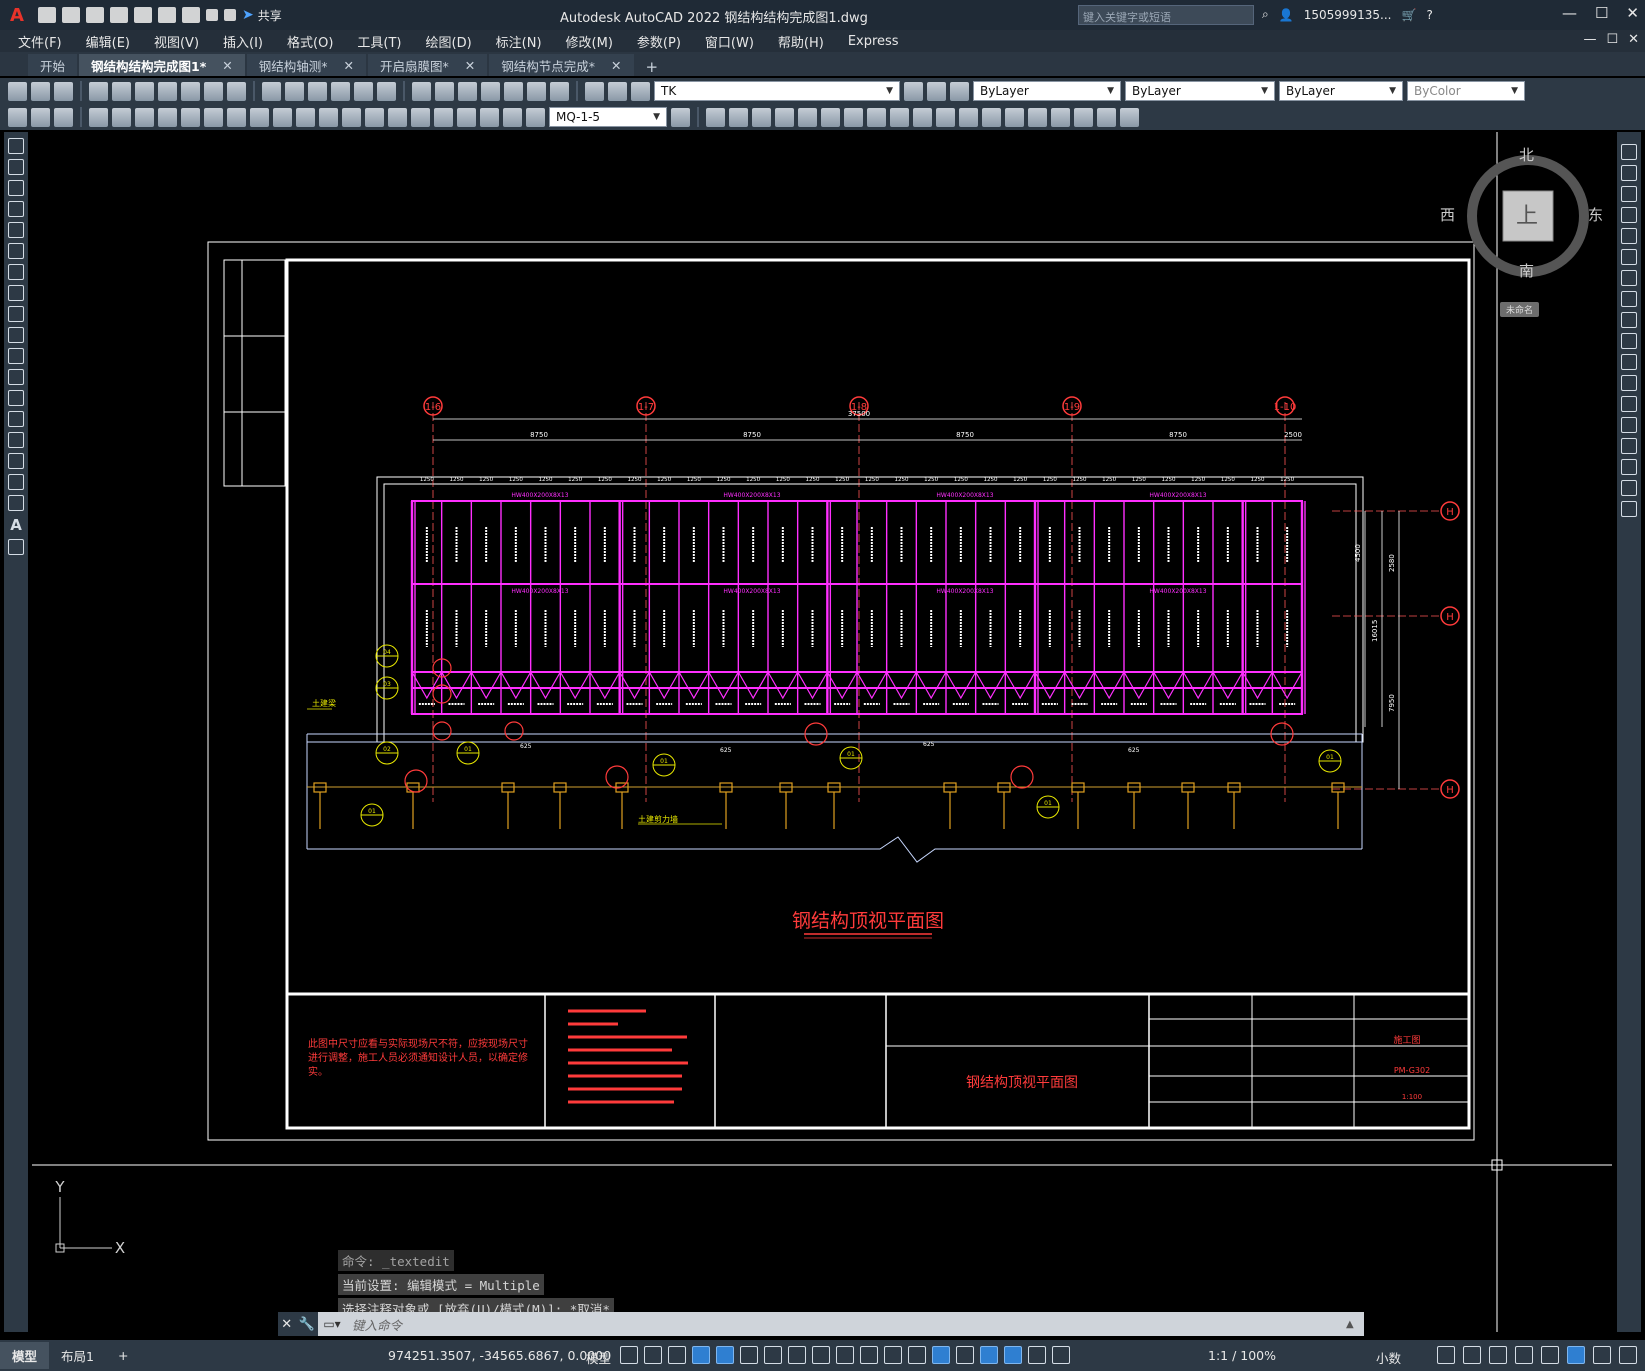  What do you see at coordinates (16, 398) in the screenshot?
I see `make-block-icon` at bounding box center [16, 398].